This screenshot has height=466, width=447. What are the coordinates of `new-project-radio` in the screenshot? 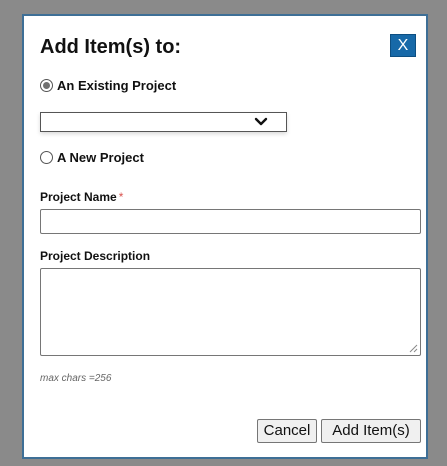 It's located at (46, 157).